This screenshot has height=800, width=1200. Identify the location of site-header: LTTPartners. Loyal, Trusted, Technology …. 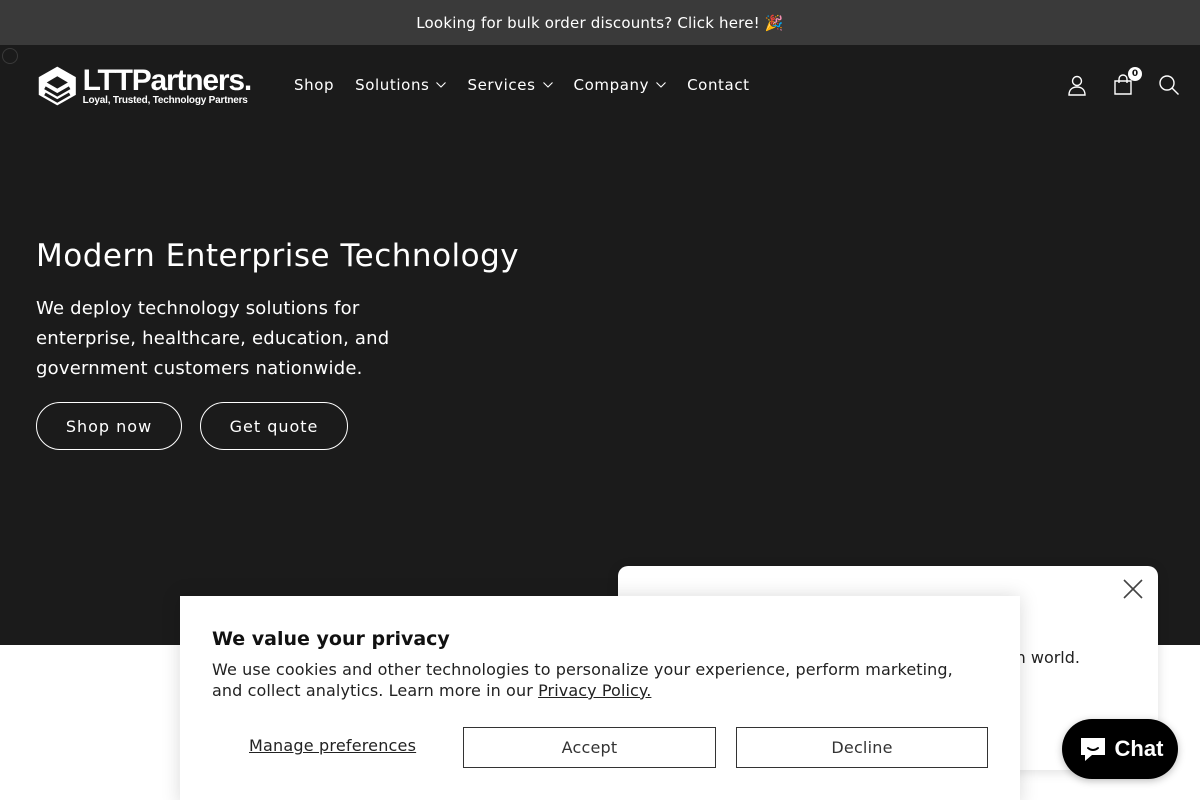
(600, 85).